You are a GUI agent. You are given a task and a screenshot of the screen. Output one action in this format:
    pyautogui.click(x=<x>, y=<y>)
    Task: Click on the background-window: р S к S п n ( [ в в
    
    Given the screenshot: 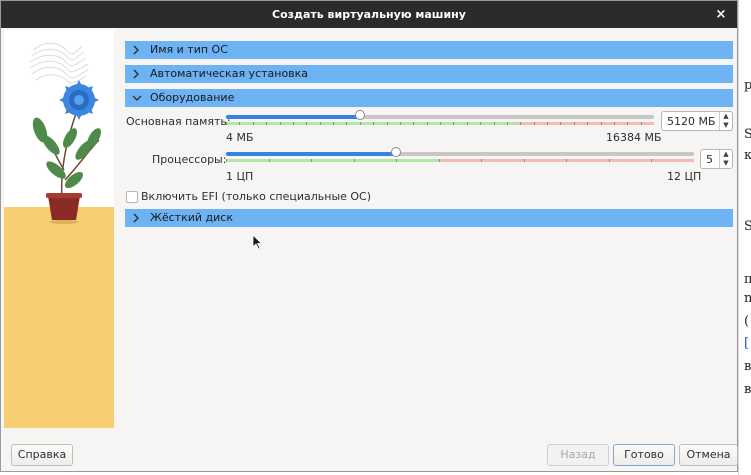 What is the action you would take?
    pyautogui.click(x=744, y=237)
    